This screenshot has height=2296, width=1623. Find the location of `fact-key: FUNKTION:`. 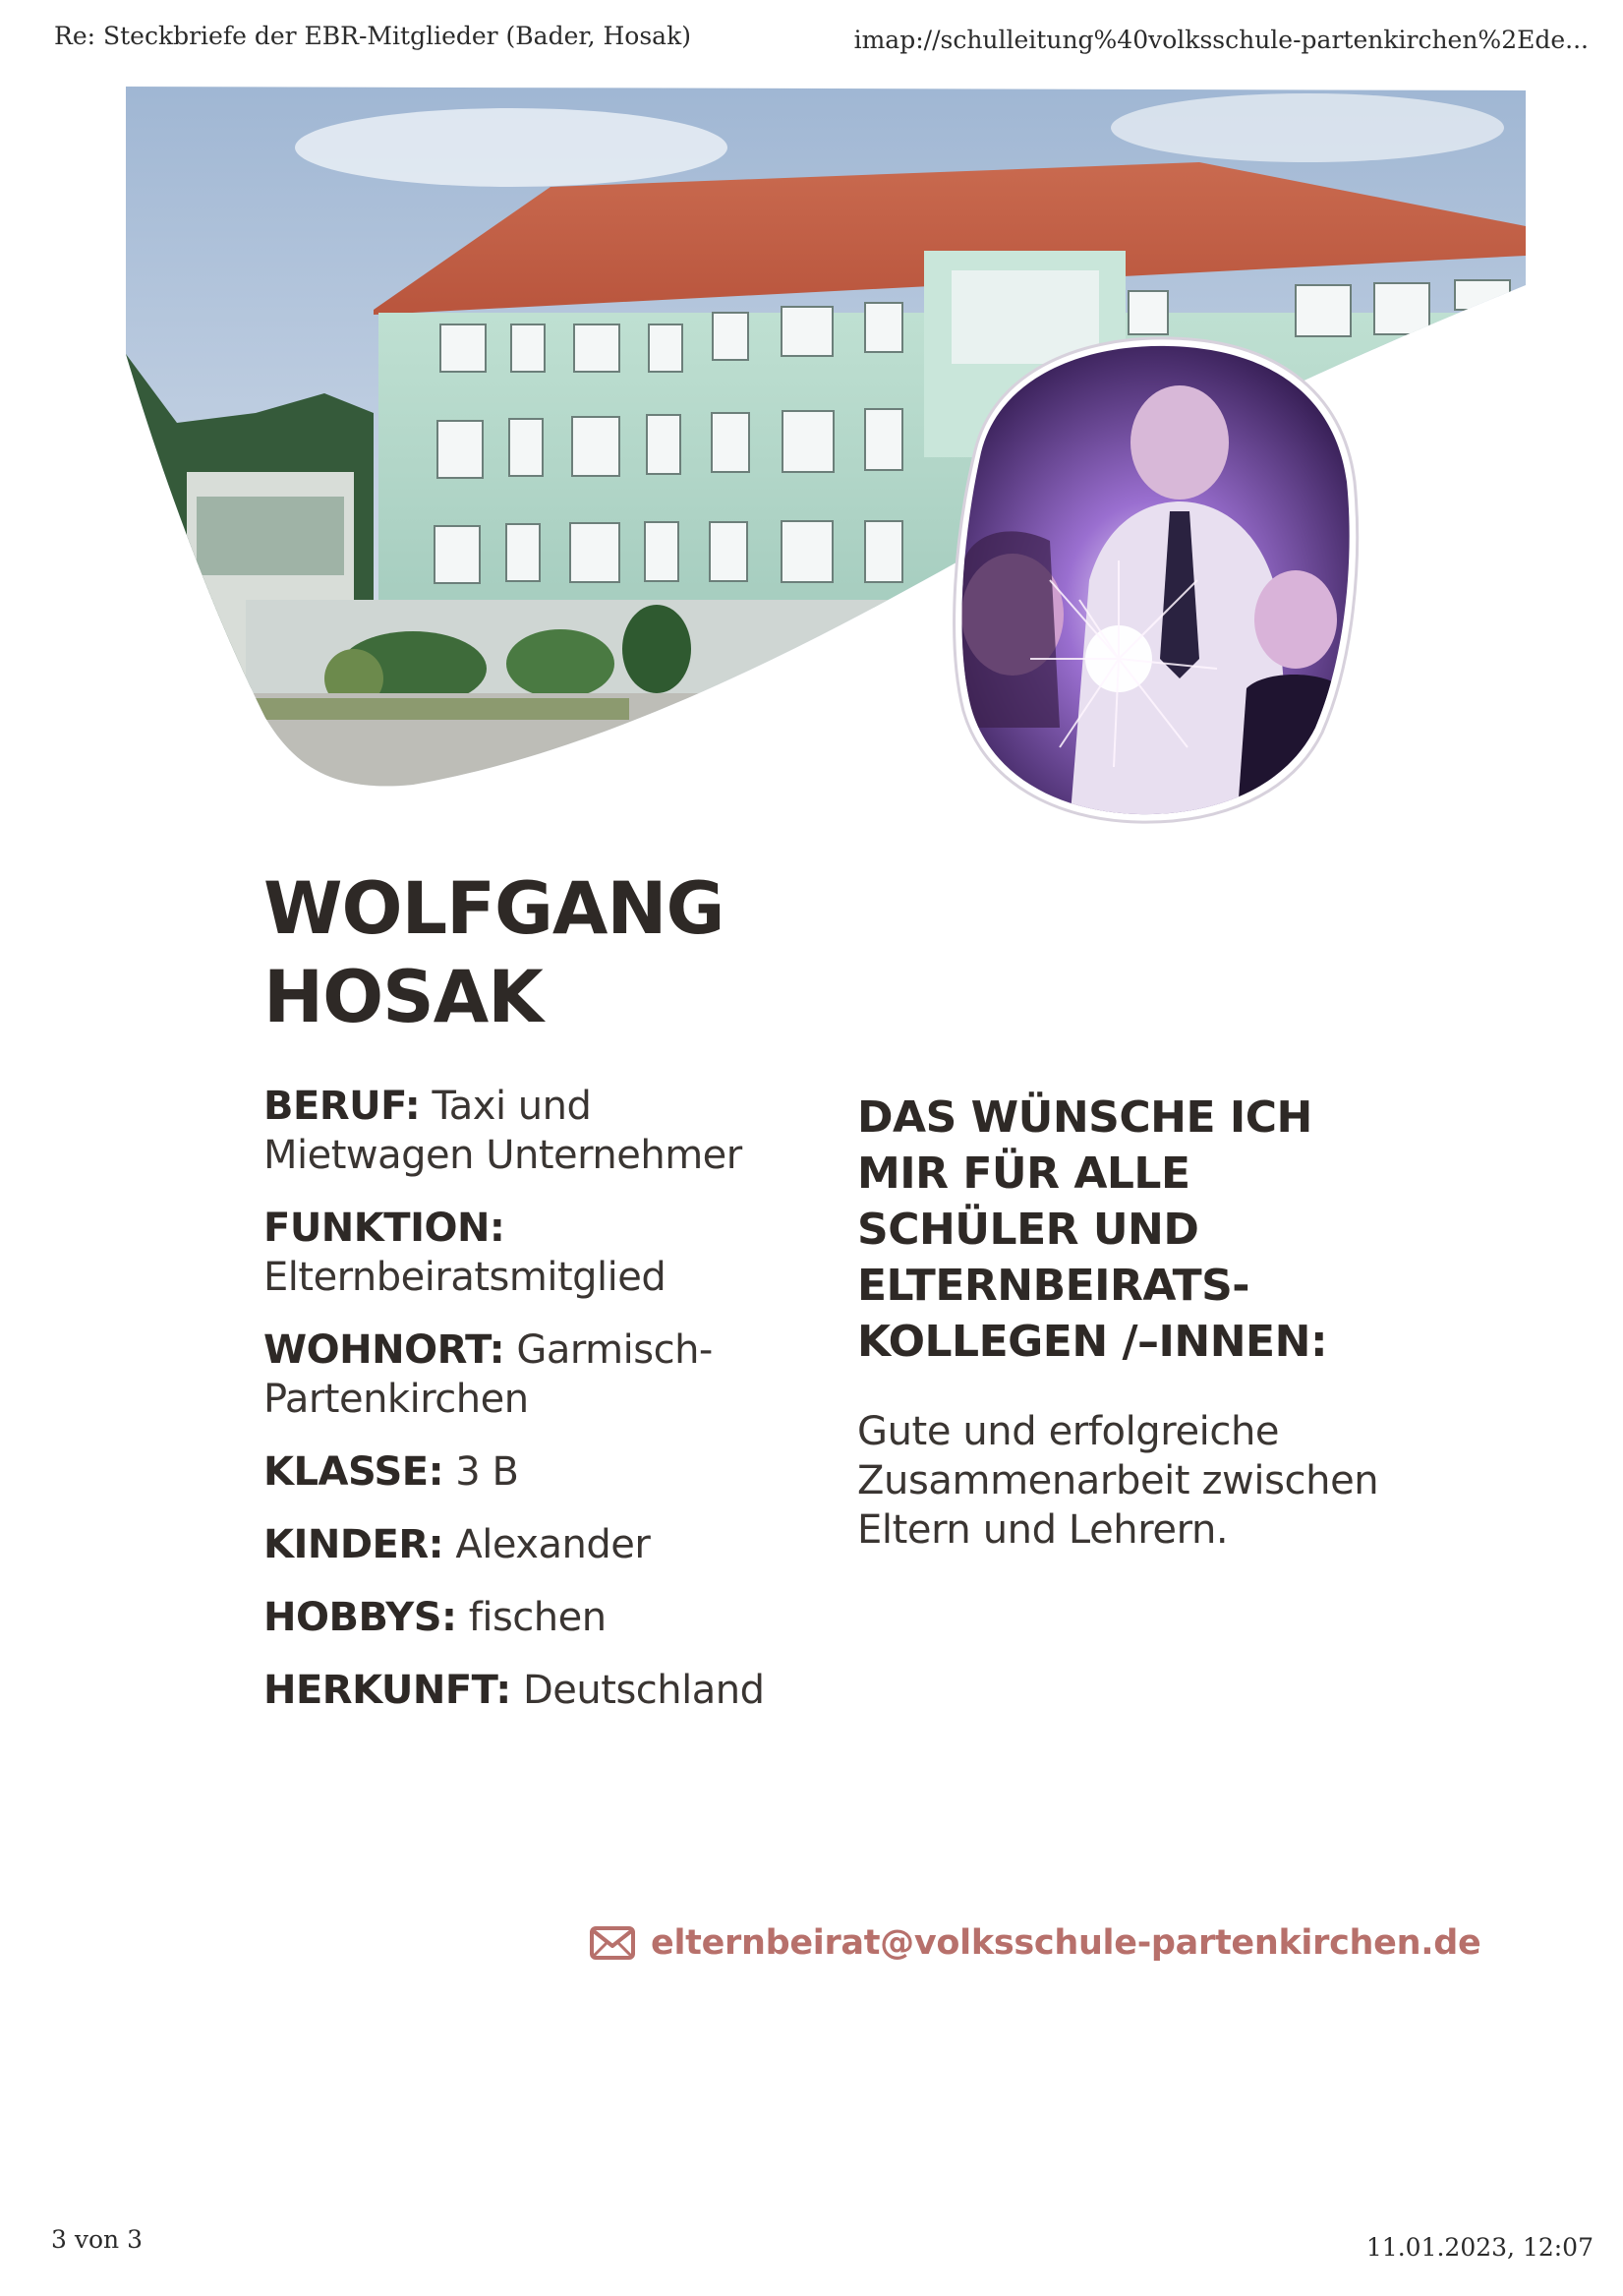

fact-key: FUNKTION: is located at coordinates (384, 1228).